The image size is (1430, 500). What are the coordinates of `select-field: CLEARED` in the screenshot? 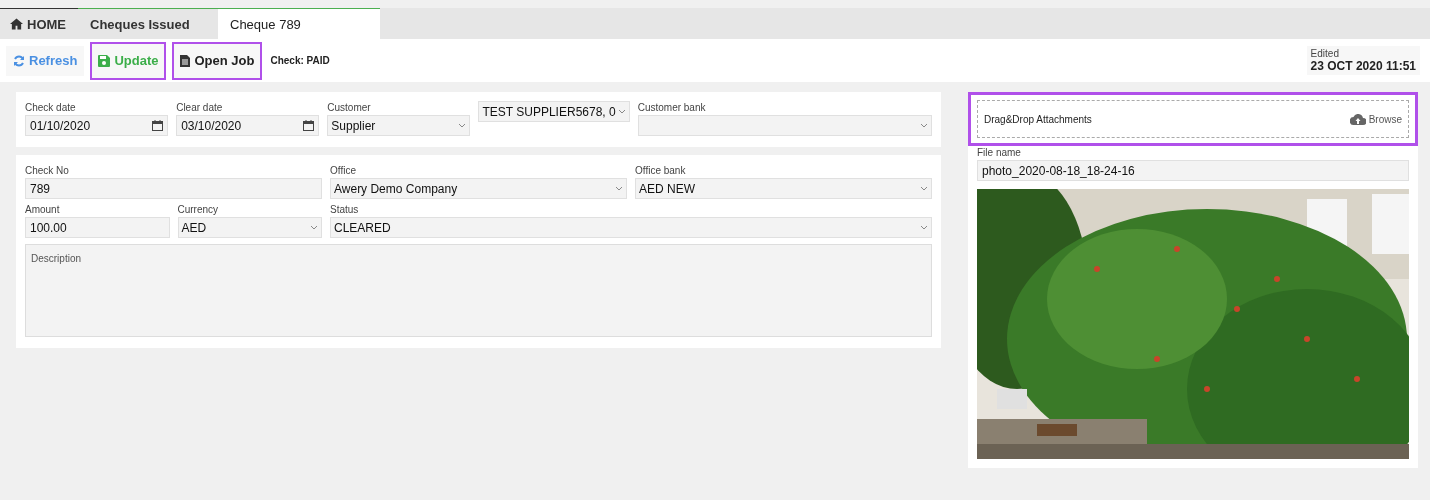 It's located at (631, 227).